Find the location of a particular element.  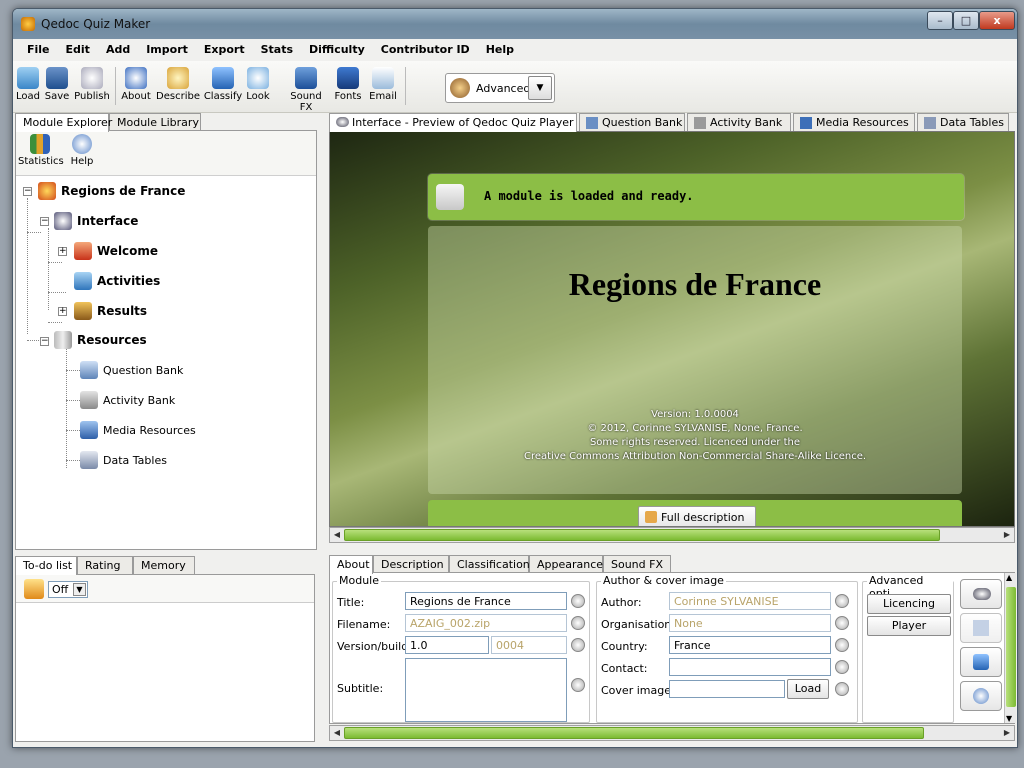

menu-export: Export is located at coordinates (224, 50).